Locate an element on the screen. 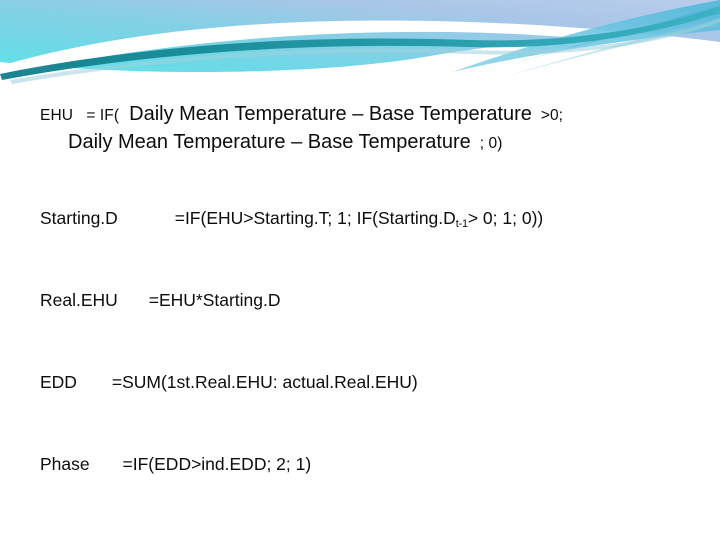  formula-ehu-label: EHU is located at coordinates (57, 115).